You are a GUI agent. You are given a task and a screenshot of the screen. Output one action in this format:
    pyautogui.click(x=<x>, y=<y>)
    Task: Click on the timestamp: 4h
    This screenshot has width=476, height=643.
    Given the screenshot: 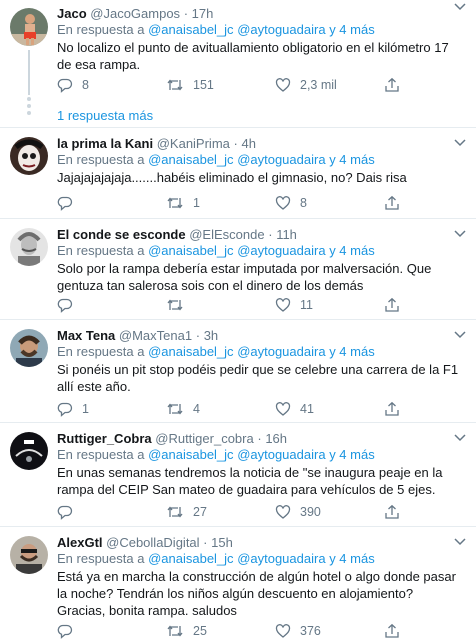 What is the action you would take?
    pyautogui.click(x=248, y=143)
    